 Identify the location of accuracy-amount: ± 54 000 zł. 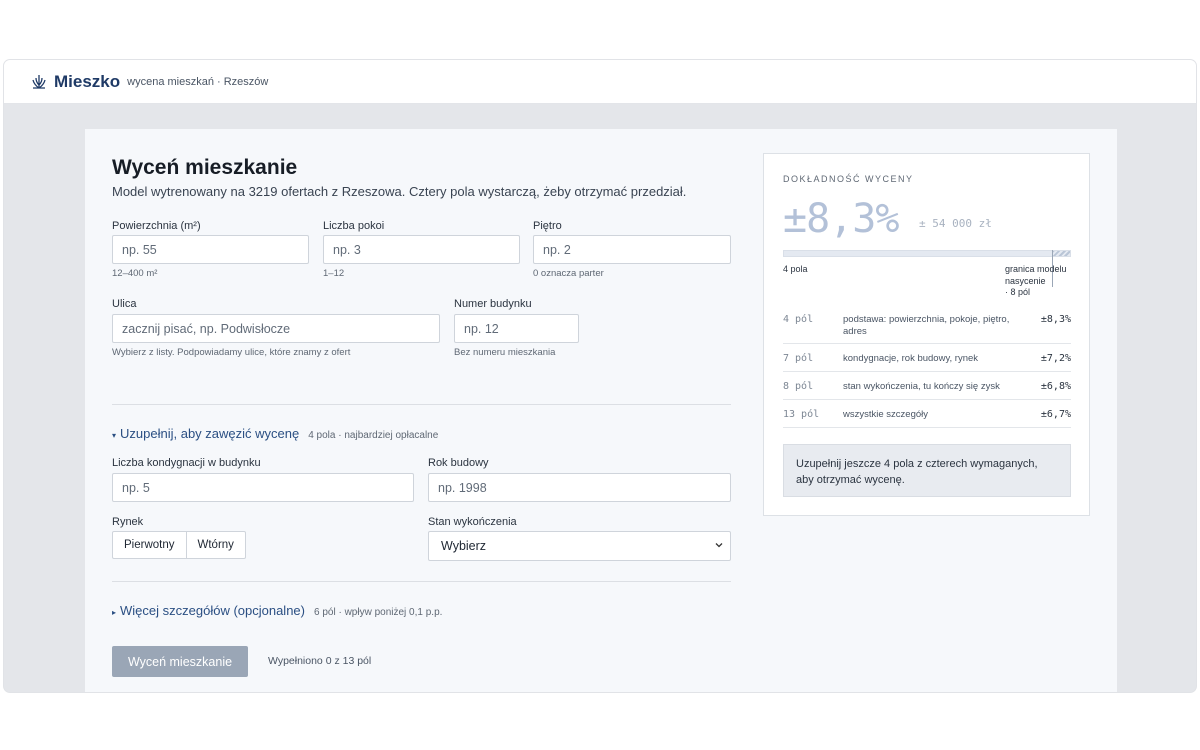
(955, 223).